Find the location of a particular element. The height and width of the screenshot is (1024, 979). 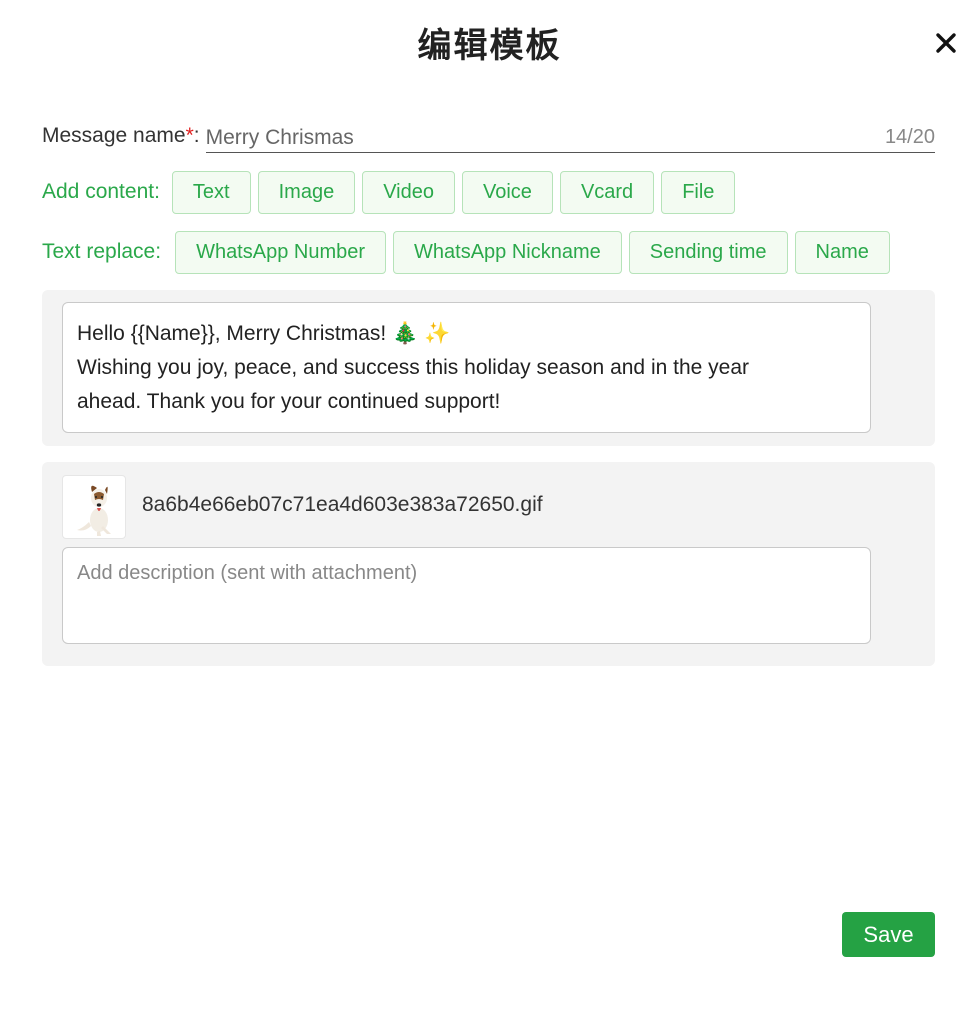

add-text-button: Text is located at coordinates (211, 192).